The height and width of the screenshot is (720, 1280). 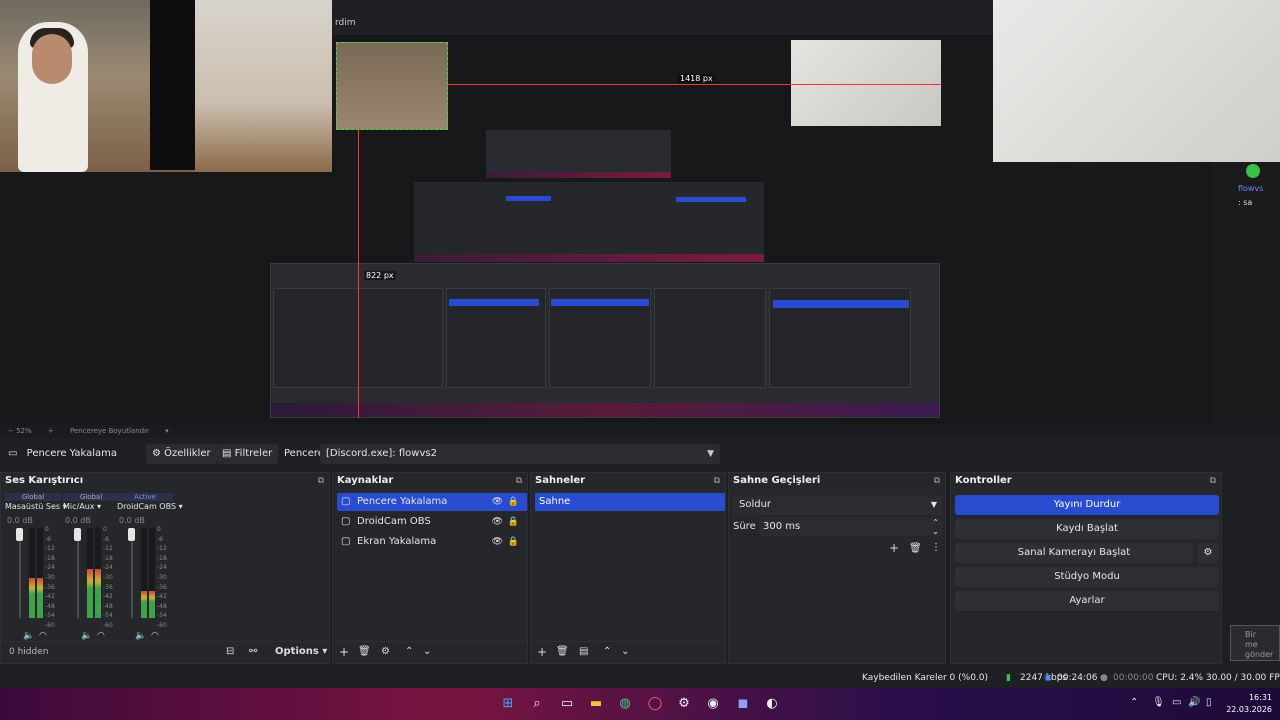 I want to click on stop-stream-button: Yayını Durdur, so click(x=1087, y=505).